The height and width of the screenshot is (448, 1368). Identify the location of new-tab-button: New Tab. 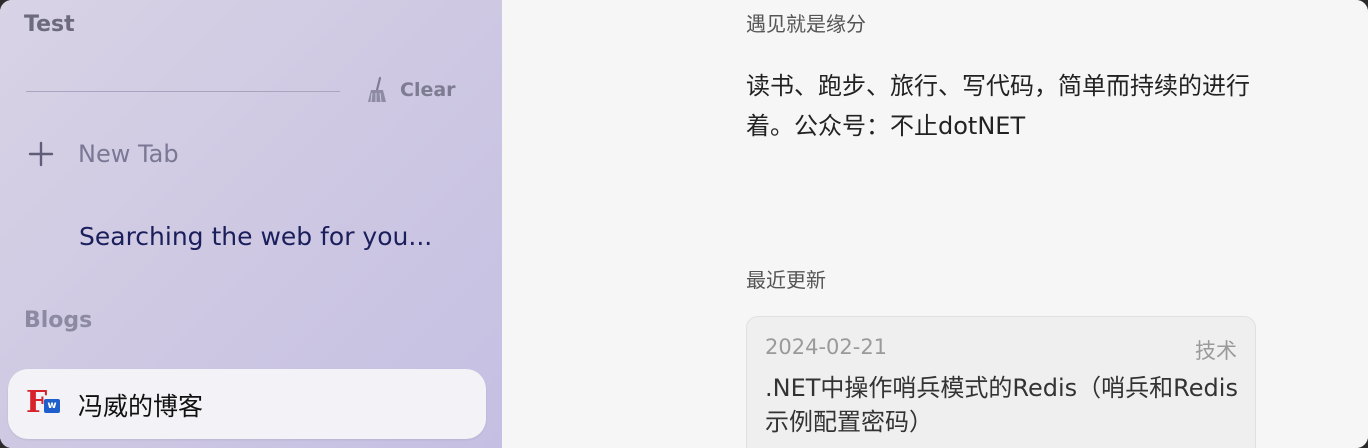
(103, 154).